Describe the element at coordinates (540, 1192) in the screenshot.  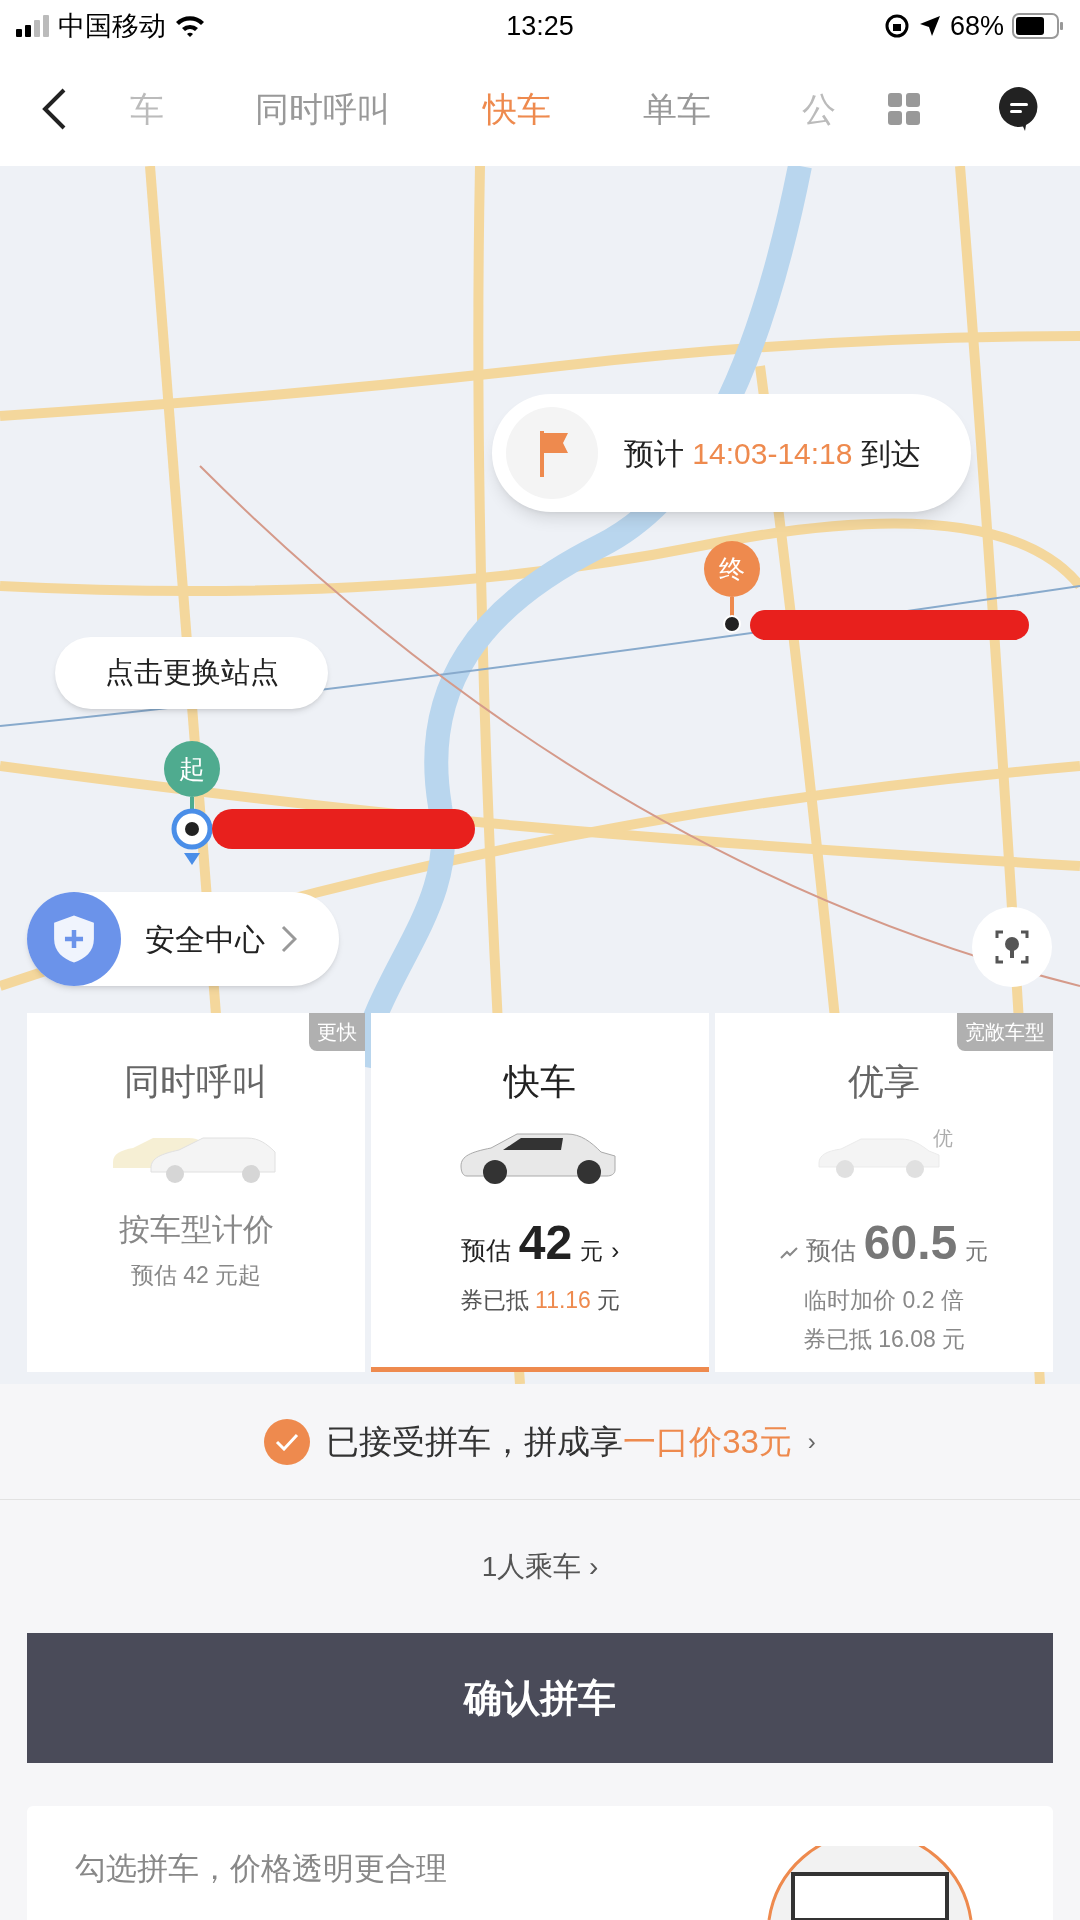
I see `vehicle-option-card: 快车 预估 42 元 › 券已抵 11.16 元` at that location.